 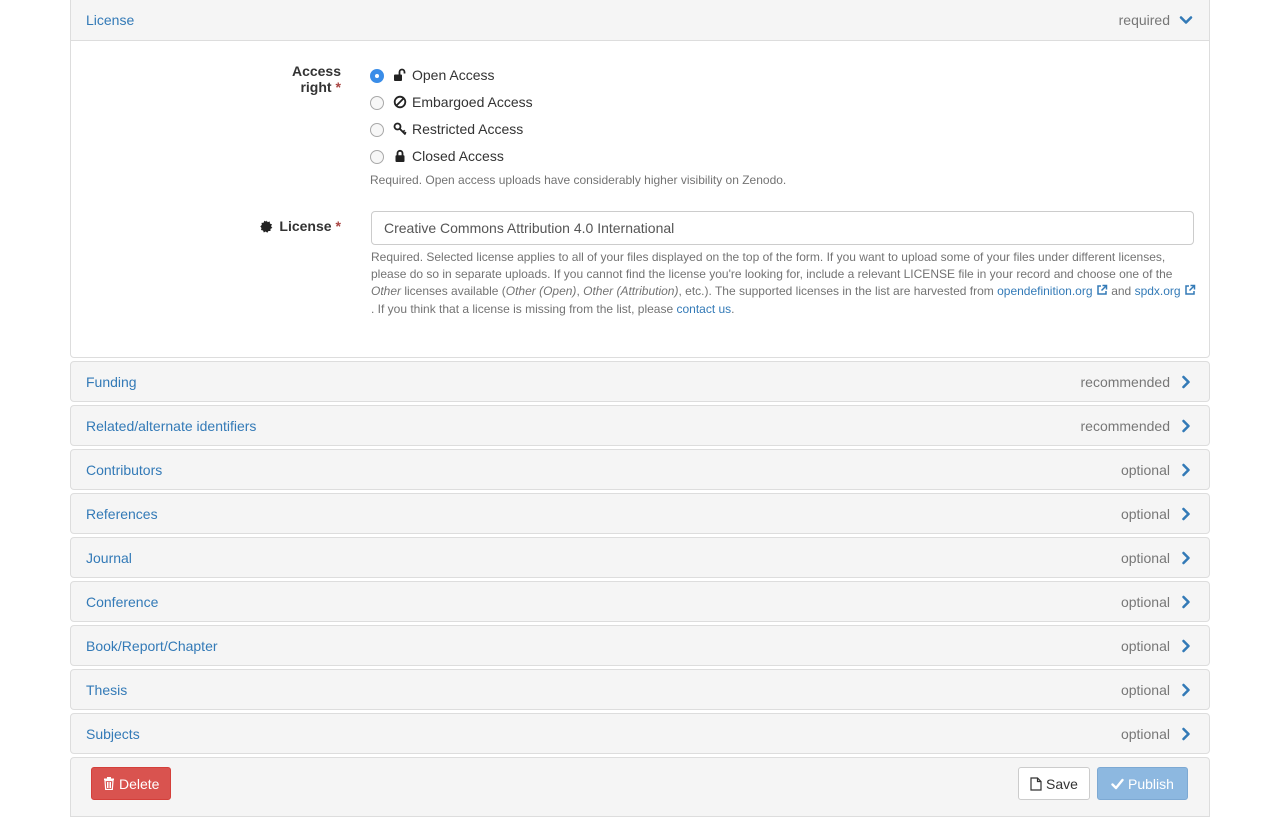 I want to click on license-panel-header: License required, so click(x=640, y=20).